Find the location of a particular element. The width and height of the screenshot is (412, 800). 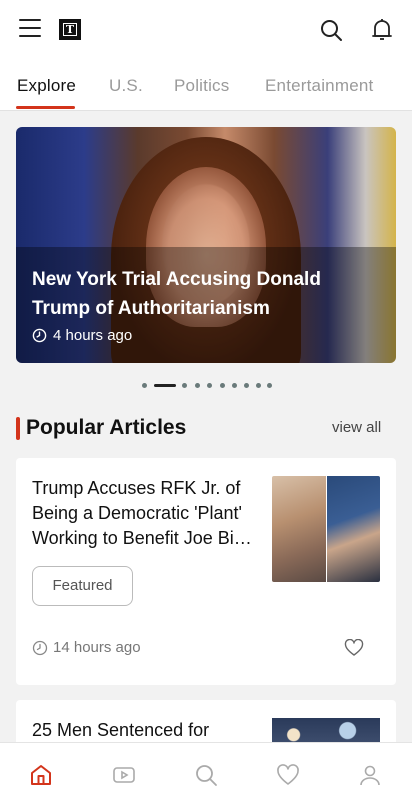

thumbnail-left-photo is located at coordinates (299, 529).